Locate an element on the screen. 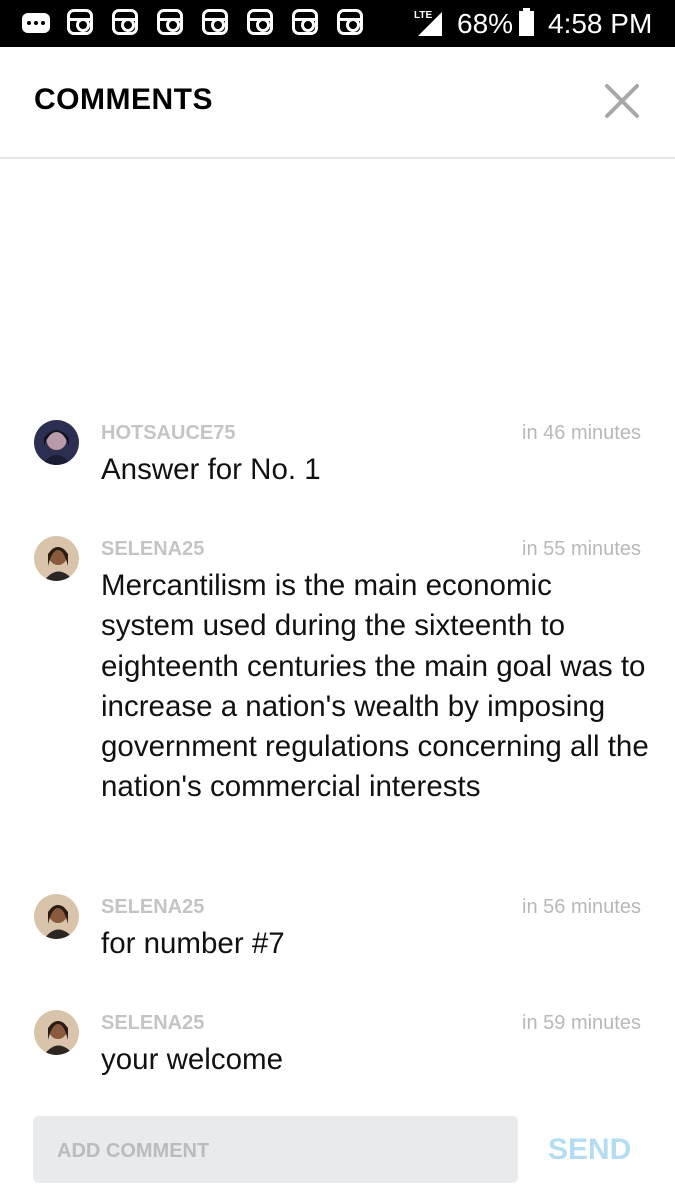 The image size is (675, 1200). comment-time: in 46 minutes is located at coordinates (581, 433).